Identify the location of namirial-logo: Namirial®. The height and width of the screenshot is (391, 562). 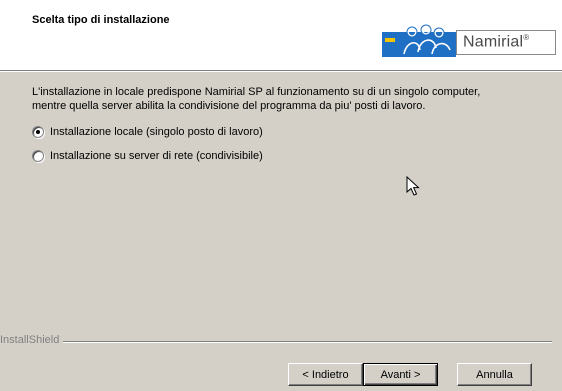
(470, 41).